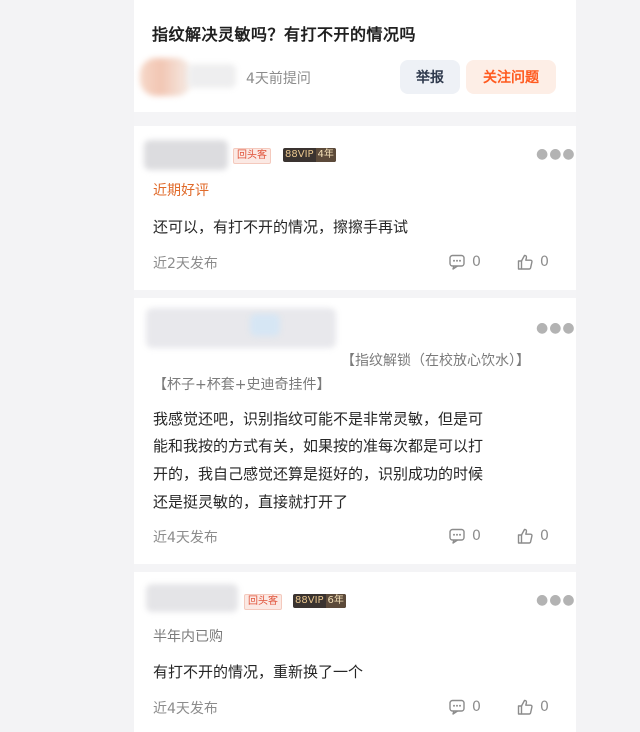  I want to click on answer-text-line: 我感觉还吧，识别指纹可能不是非常灵敏，但是可, so click(318, 419).